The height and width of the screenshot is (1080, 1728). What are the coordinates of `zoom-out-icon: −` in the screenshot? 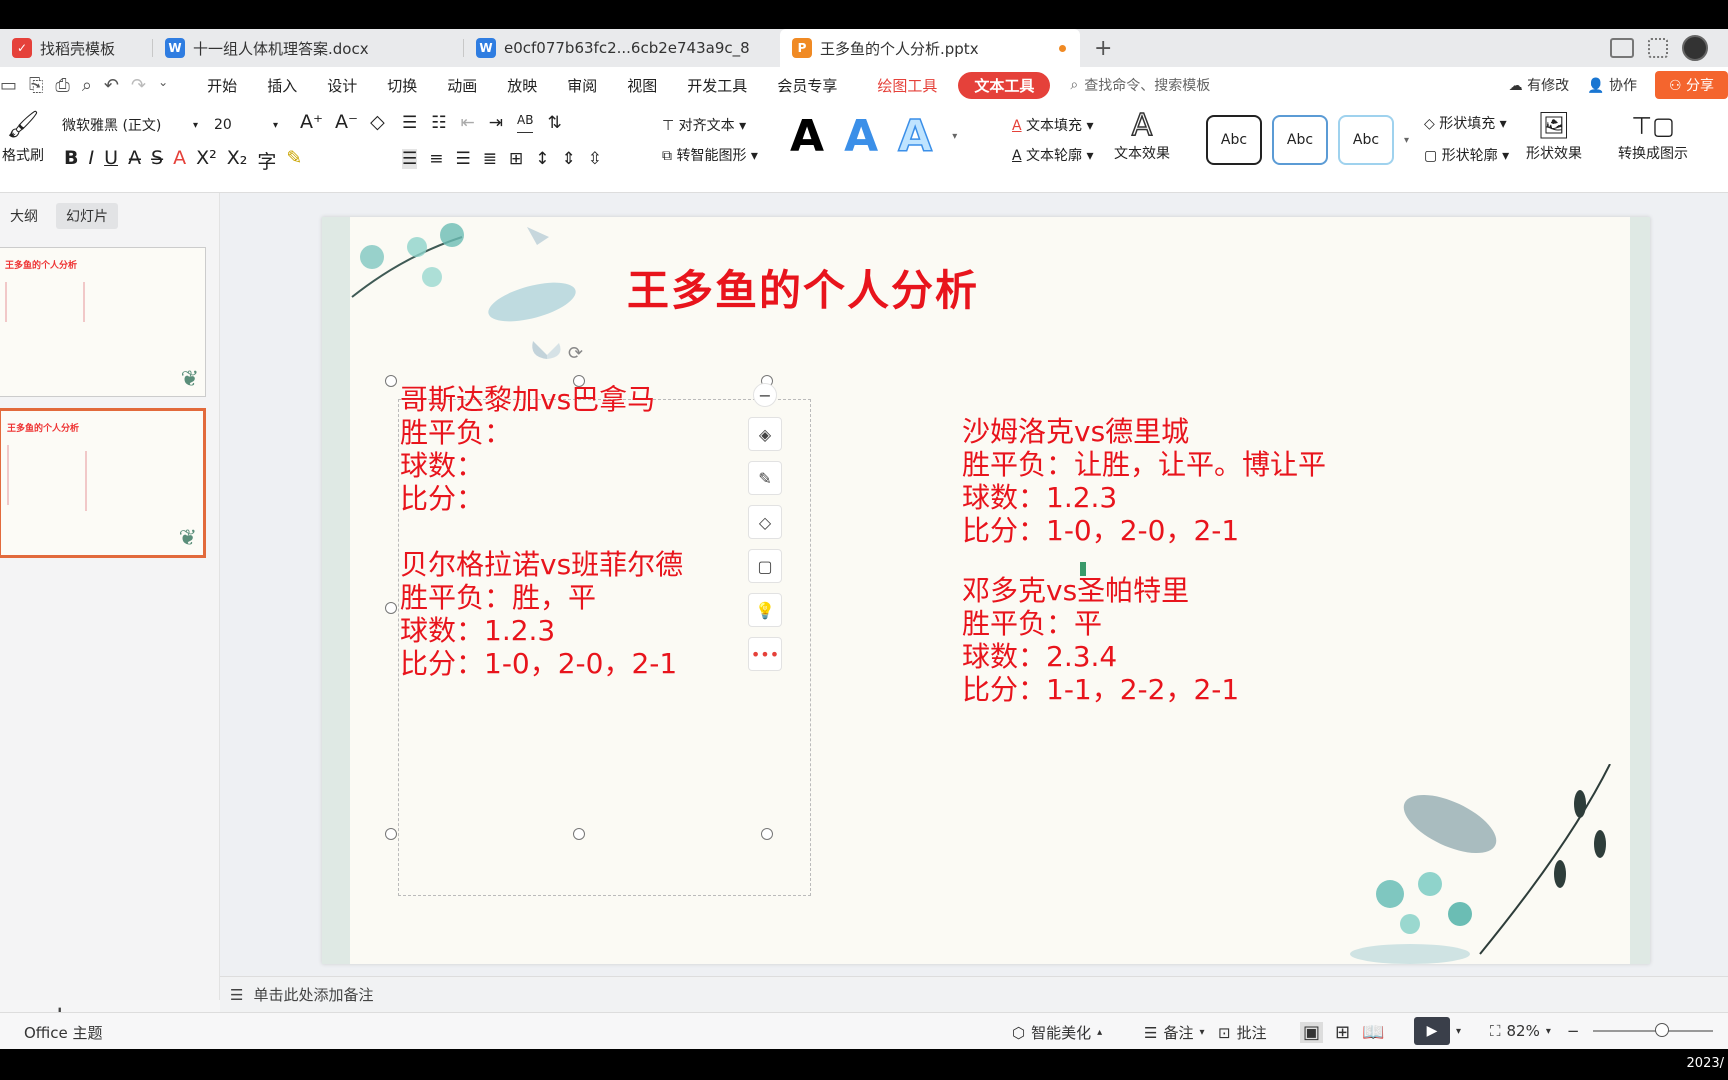 It's located at (1573, 1031).